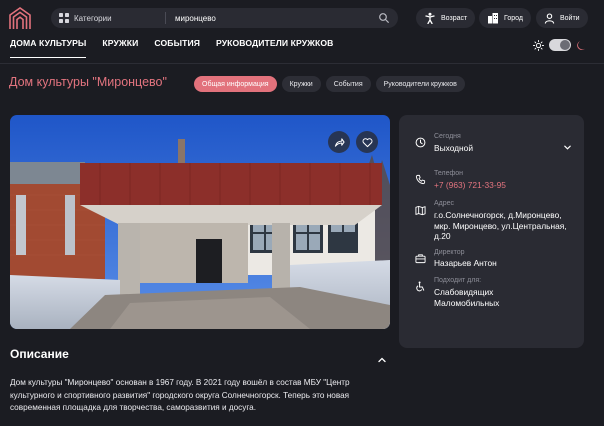 This screenshot has width=604, height=426. I want to click on director-label: Директор, so click(449, 252).